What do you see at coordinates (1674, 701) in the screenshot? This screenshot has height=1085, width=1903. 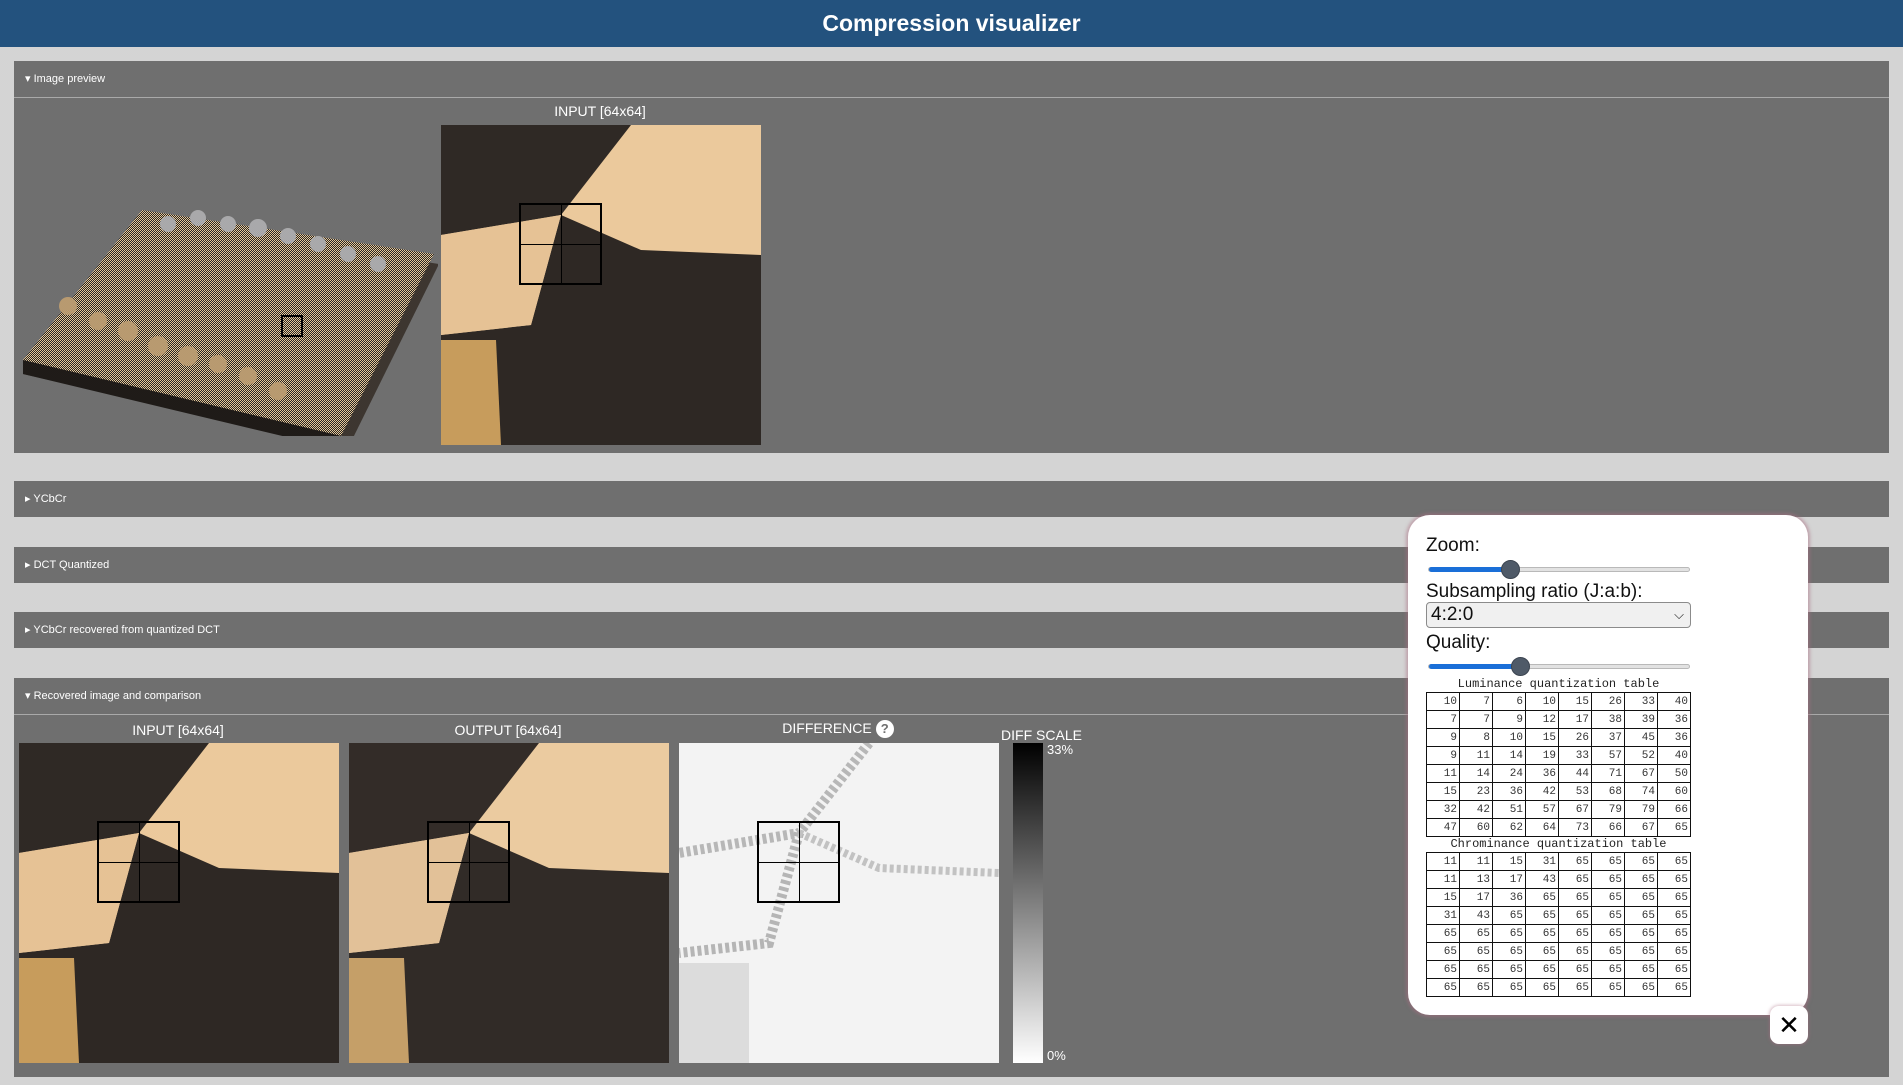 I see `table-cell: 40` at bounding box center [1674, 701].